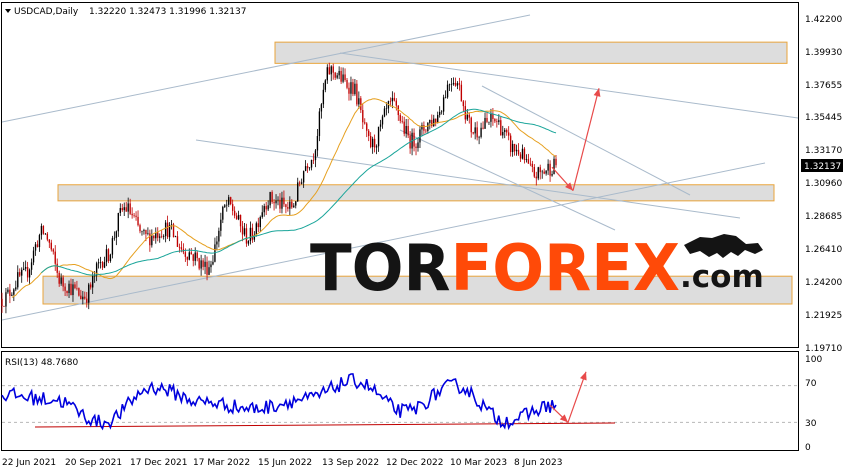 The height and width of the screenshot is (472, 846). What do you see at coordinates (823, 283) in the screenshot?
I see `price-tick-label: 1.24200` at bounding box center [823, 283].